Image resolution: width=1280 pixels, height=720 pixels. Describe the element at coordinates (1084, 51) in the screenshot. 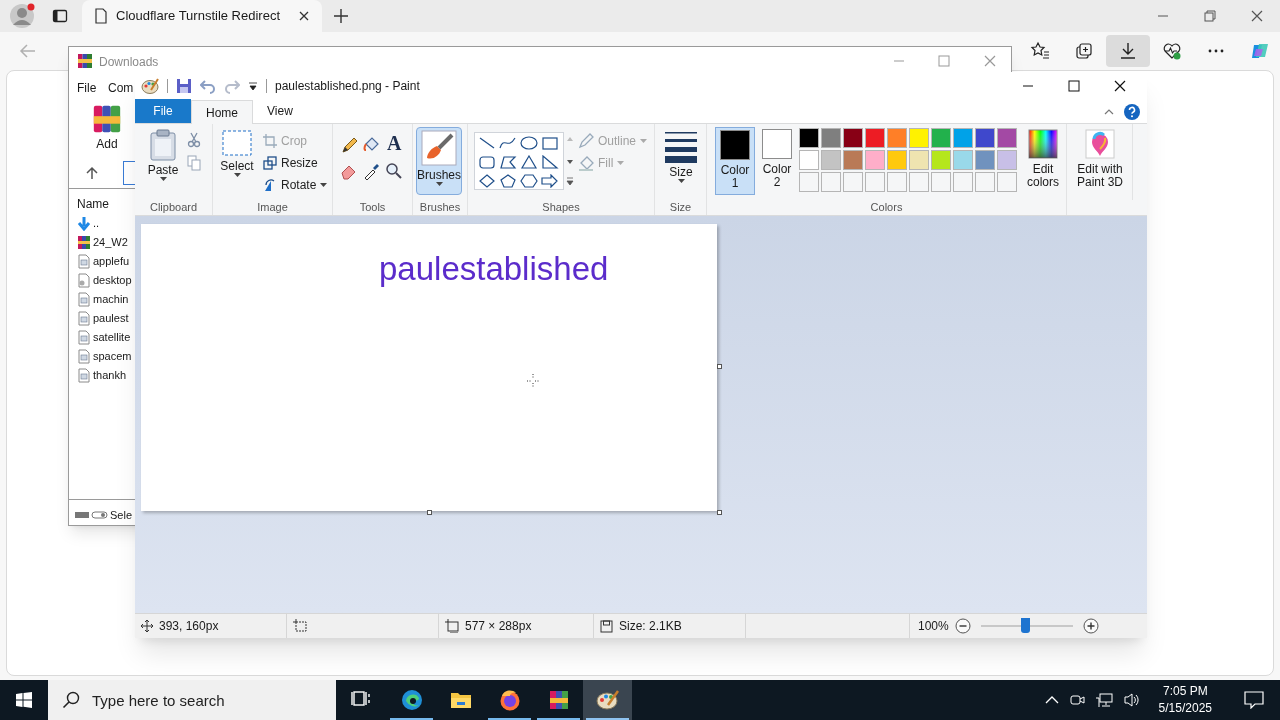

I see `collections-icon` at that location.